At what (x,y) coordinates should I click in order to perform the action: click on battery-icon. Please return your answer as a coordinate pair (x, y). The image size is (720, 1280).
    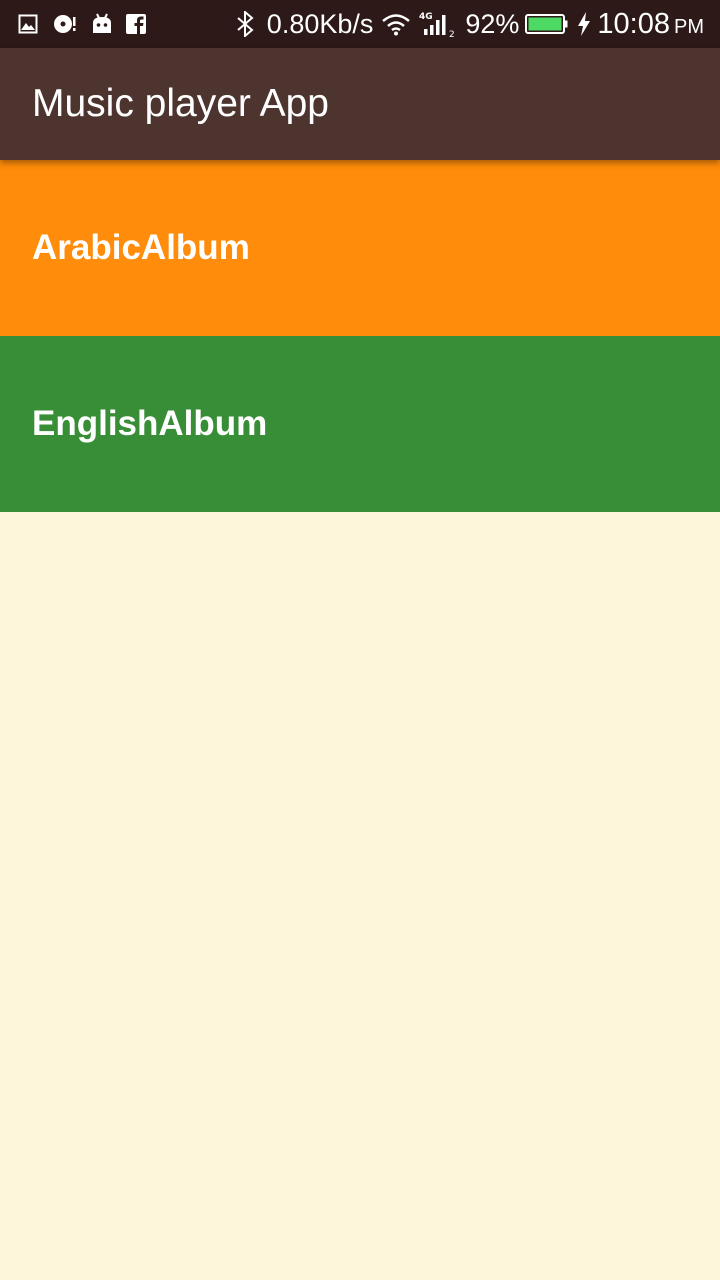
    Looking at the image, I should click on (547, 24).